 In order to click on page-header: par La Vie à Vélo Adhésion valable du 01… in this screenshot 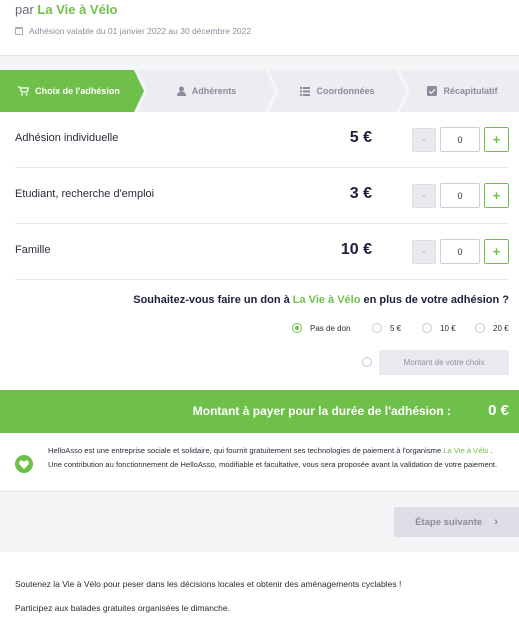, I will do `click(259, 28)`.